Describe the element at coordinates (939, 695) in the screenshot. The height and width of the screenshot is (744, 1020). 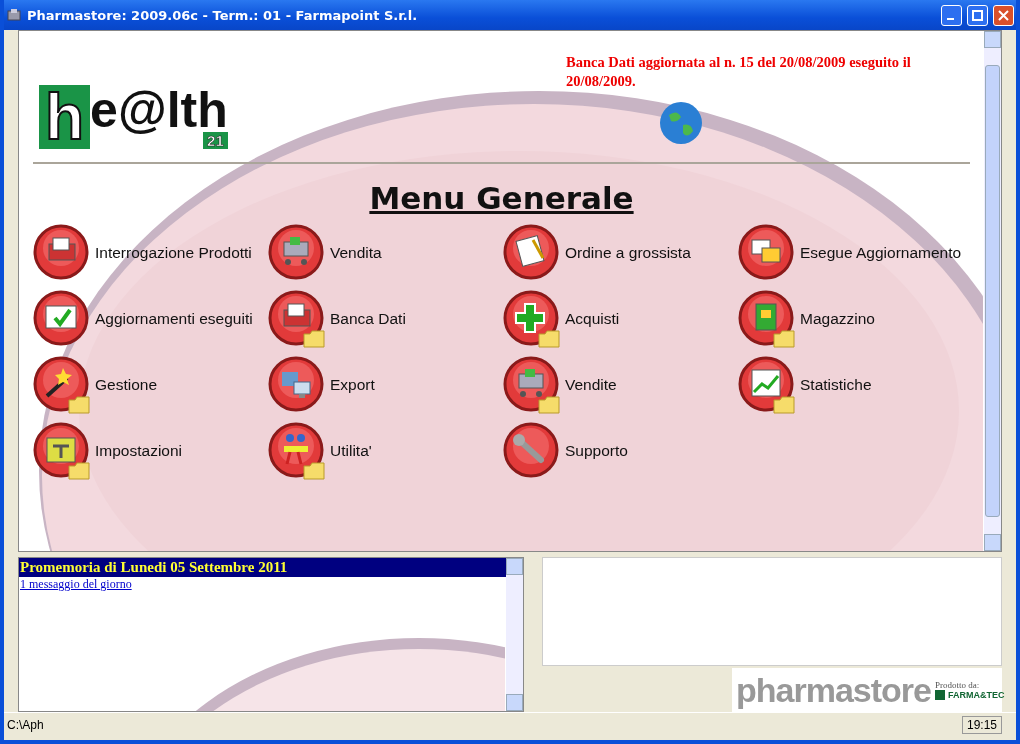
I see `square-icon` at that location.